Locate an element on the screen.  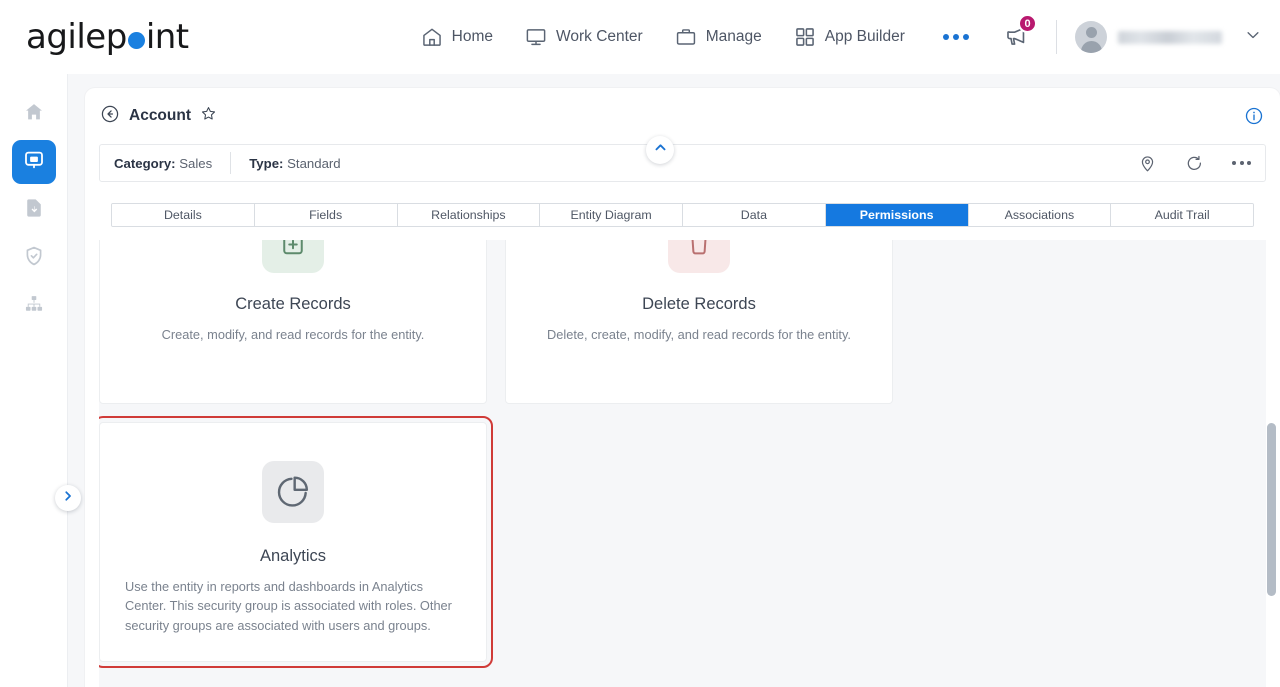
nav-item-work-center: Work Center is located at coordinates (584, 37).